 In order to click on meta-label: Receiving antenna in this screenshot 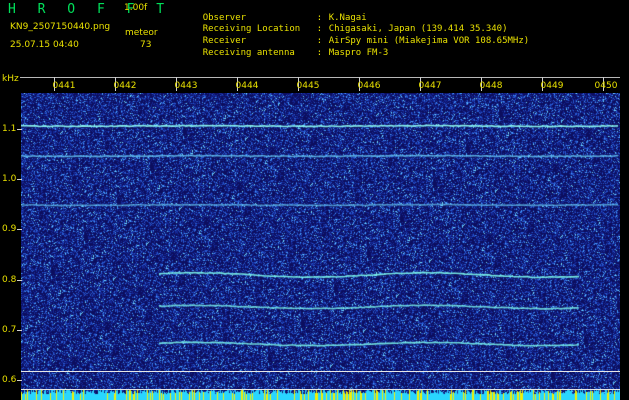, I will do `click(248, 53)`.